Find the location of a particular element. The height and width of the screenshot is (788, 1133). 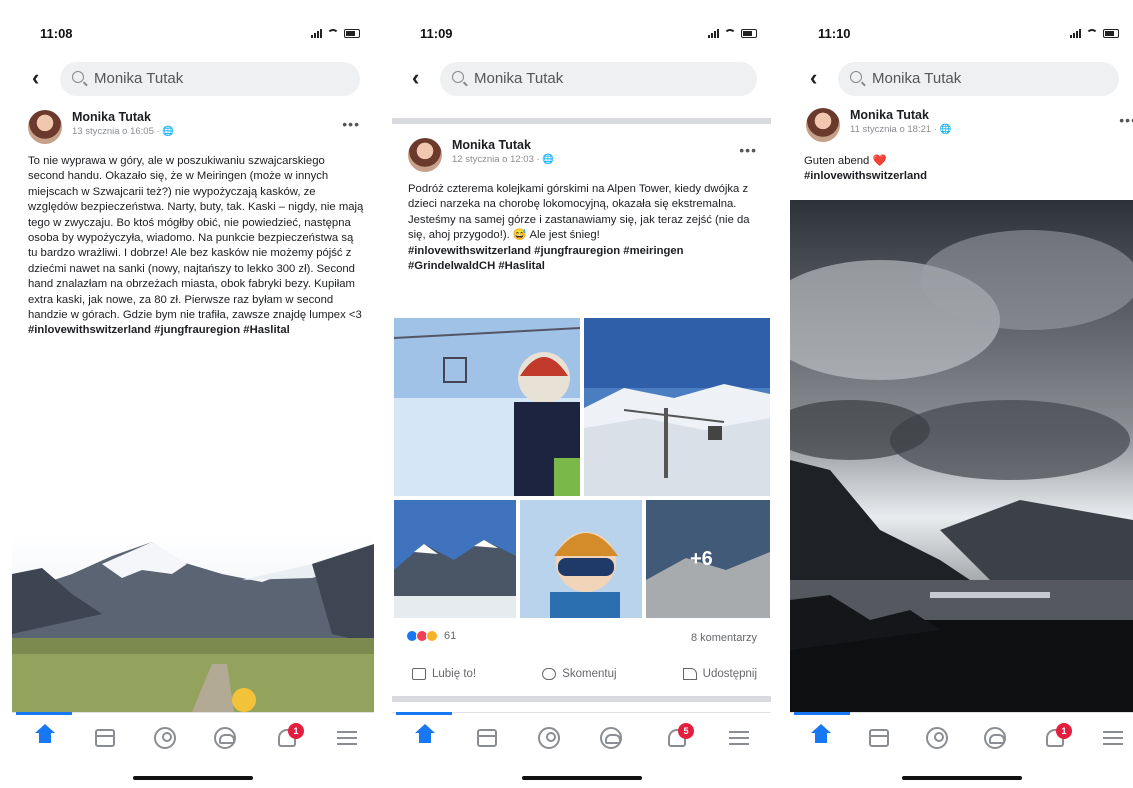

status-time: 11:08 is located at coordinates (56, 33).